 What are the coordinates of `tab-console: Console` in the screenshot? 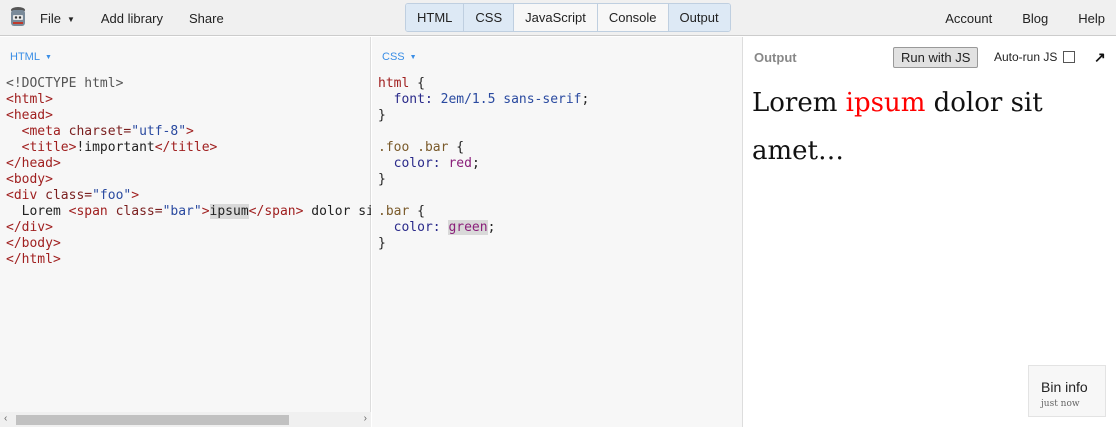 It's located at (633, 17).